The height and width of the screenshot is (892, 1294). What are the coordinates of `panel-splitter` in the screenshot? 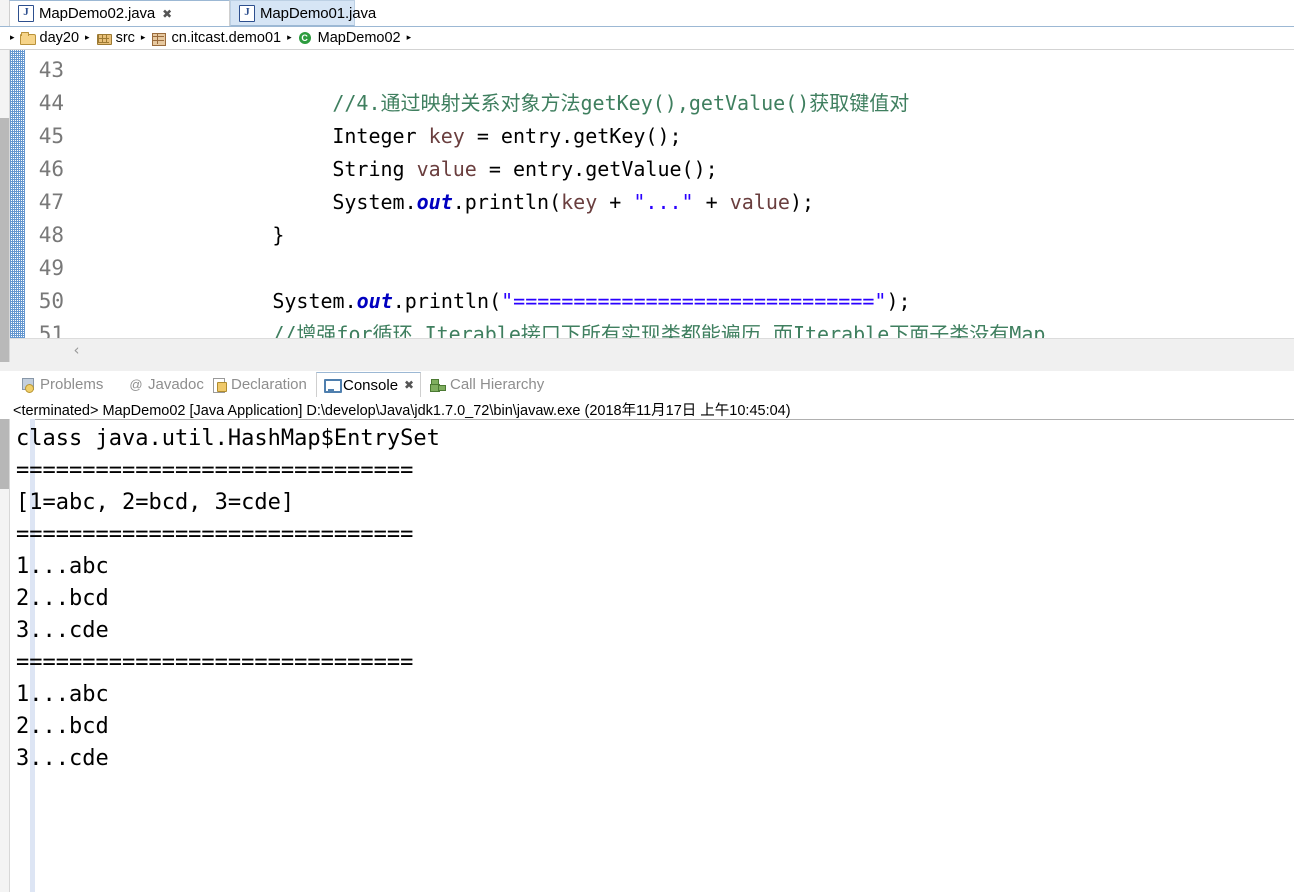 It's located at (647, 366).